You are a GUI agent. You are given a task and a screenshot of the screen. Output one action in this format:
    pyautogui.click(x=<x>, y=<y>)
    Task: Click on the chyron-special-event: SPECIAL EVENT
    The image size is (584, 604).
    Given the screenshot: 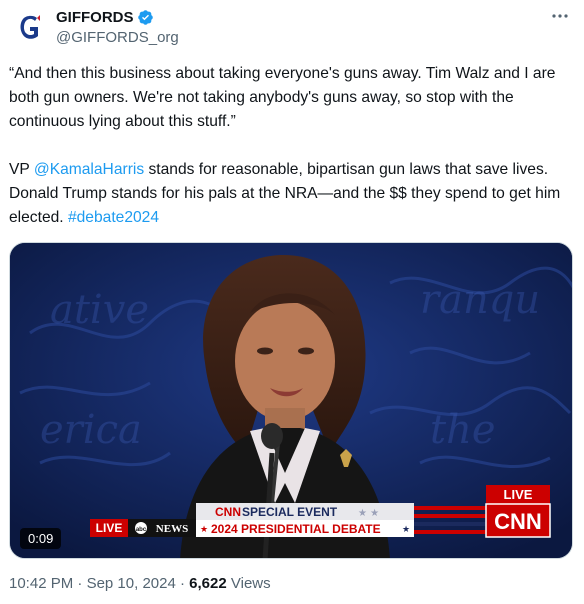 What is the action you would take?
    pyautogui.click(x=290, y=512)
    